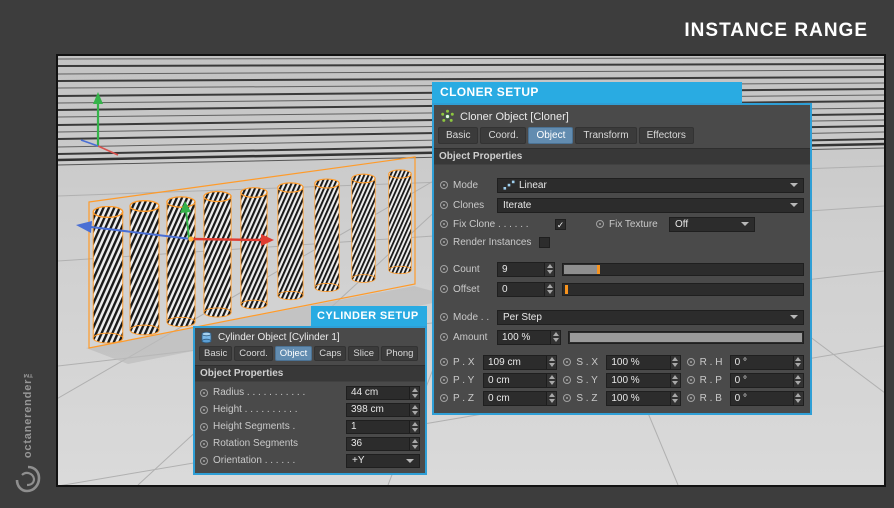 The width and height of the screenshot is (894, 508). Describe the element at coordinates (650, 185) in the screenshot. I see `mode-dropdown: Linear` at that location.